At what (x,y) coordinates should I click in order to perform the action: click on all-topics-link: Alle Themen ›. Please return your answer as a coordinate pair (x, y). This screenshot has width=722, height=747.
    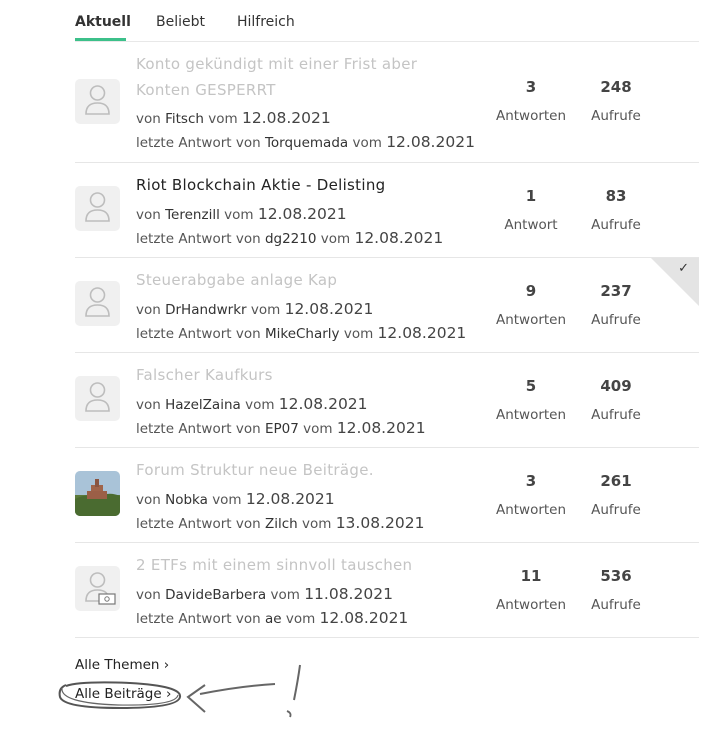
    Looking at the image, I should click on (122, 665).